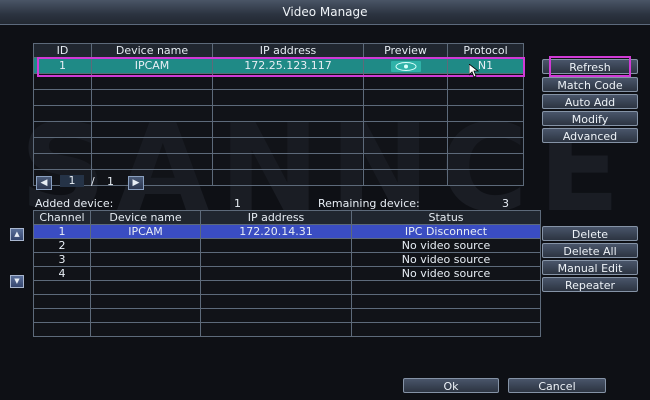  Describe the element at coordinates (590, 118) in the screenshot. I see `modify-button: Modify` at that location.